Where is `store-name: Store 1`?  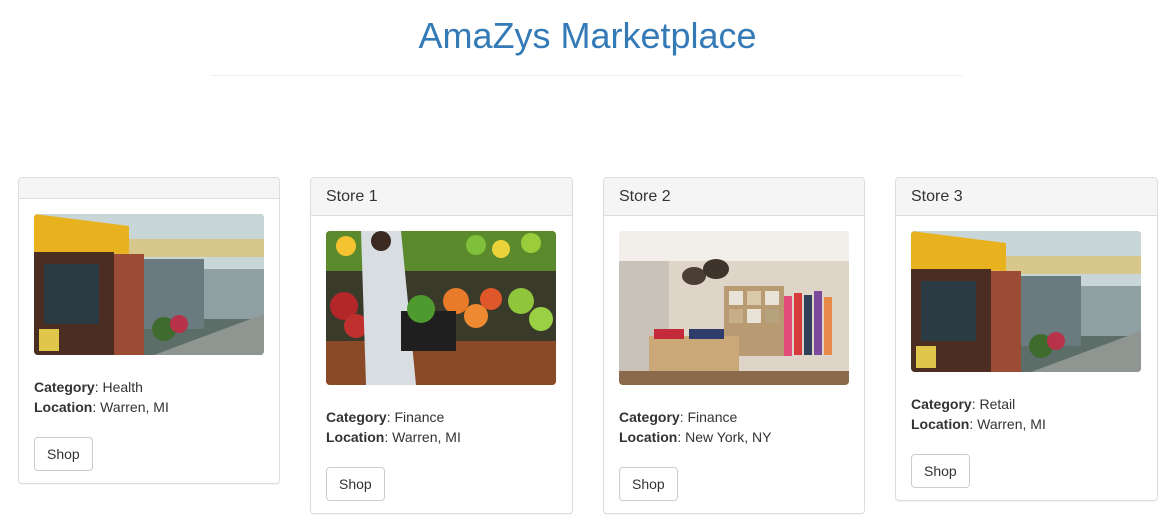
store-name: Store 1 is located at coordinates (352, 196).